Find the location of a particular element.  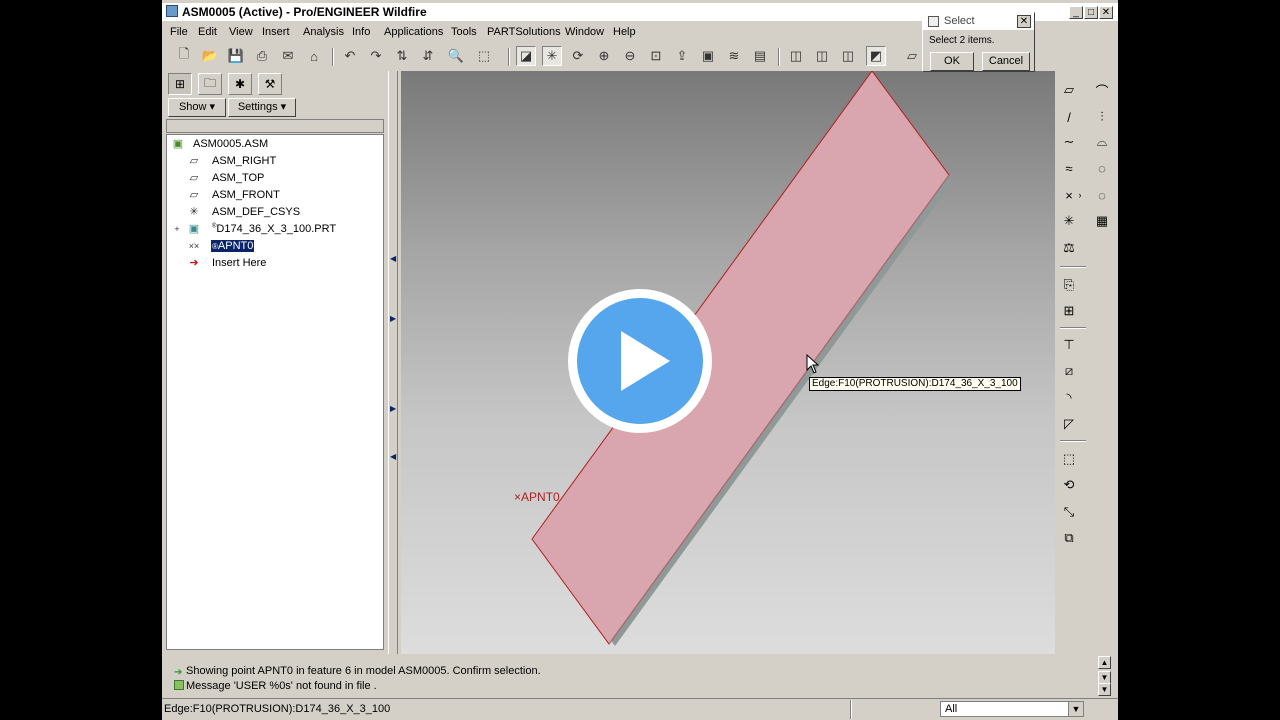

saved-views-icon: ▣ is located at coordinates (708, 56).